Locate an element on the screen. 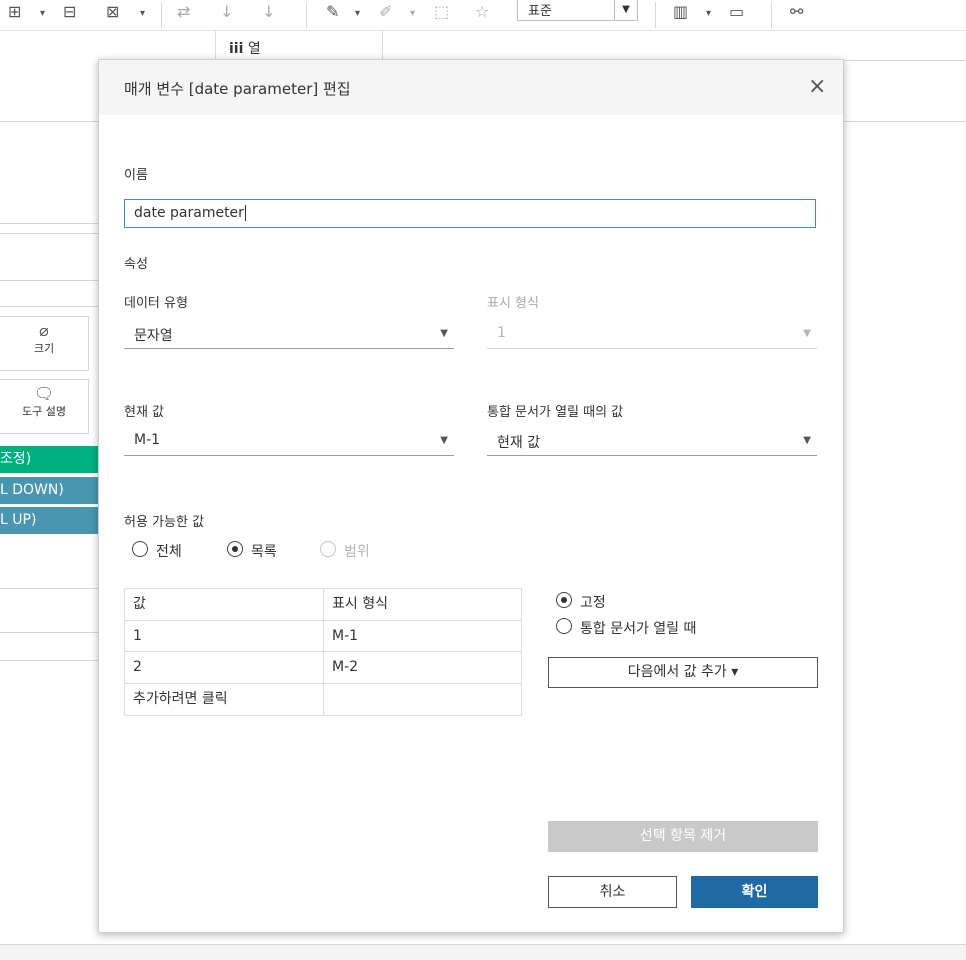 The width and height of the screenshot is (966, 960). allowable-range-radio: 범위 is located at coordinates (365, 550).